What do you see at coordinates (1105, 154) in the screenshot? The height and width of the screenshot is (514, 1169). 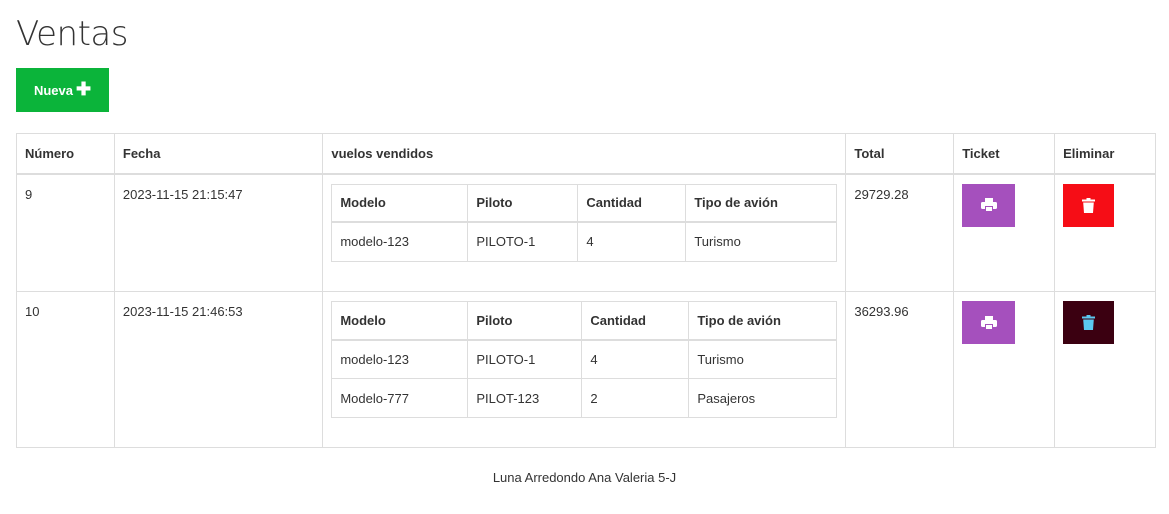 I see `header-eliminar: Eliminar` at bounding box center [1105, 154].